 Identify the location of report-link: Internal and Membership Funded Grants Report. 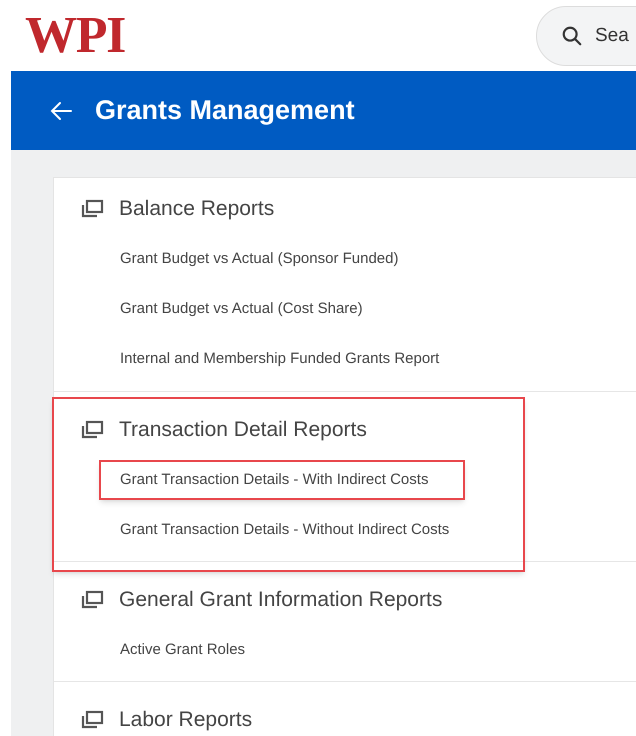
(280, 359).